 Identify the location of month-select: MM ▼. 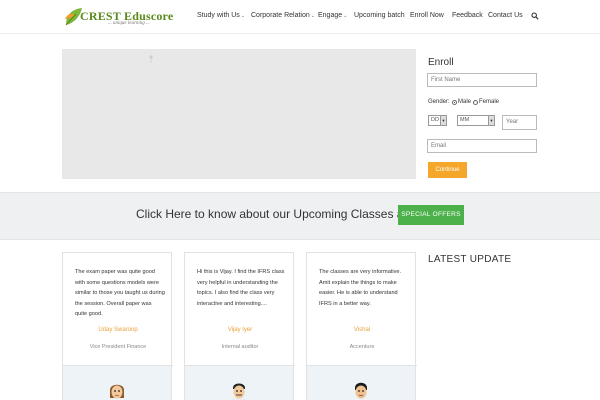
(476, 120).